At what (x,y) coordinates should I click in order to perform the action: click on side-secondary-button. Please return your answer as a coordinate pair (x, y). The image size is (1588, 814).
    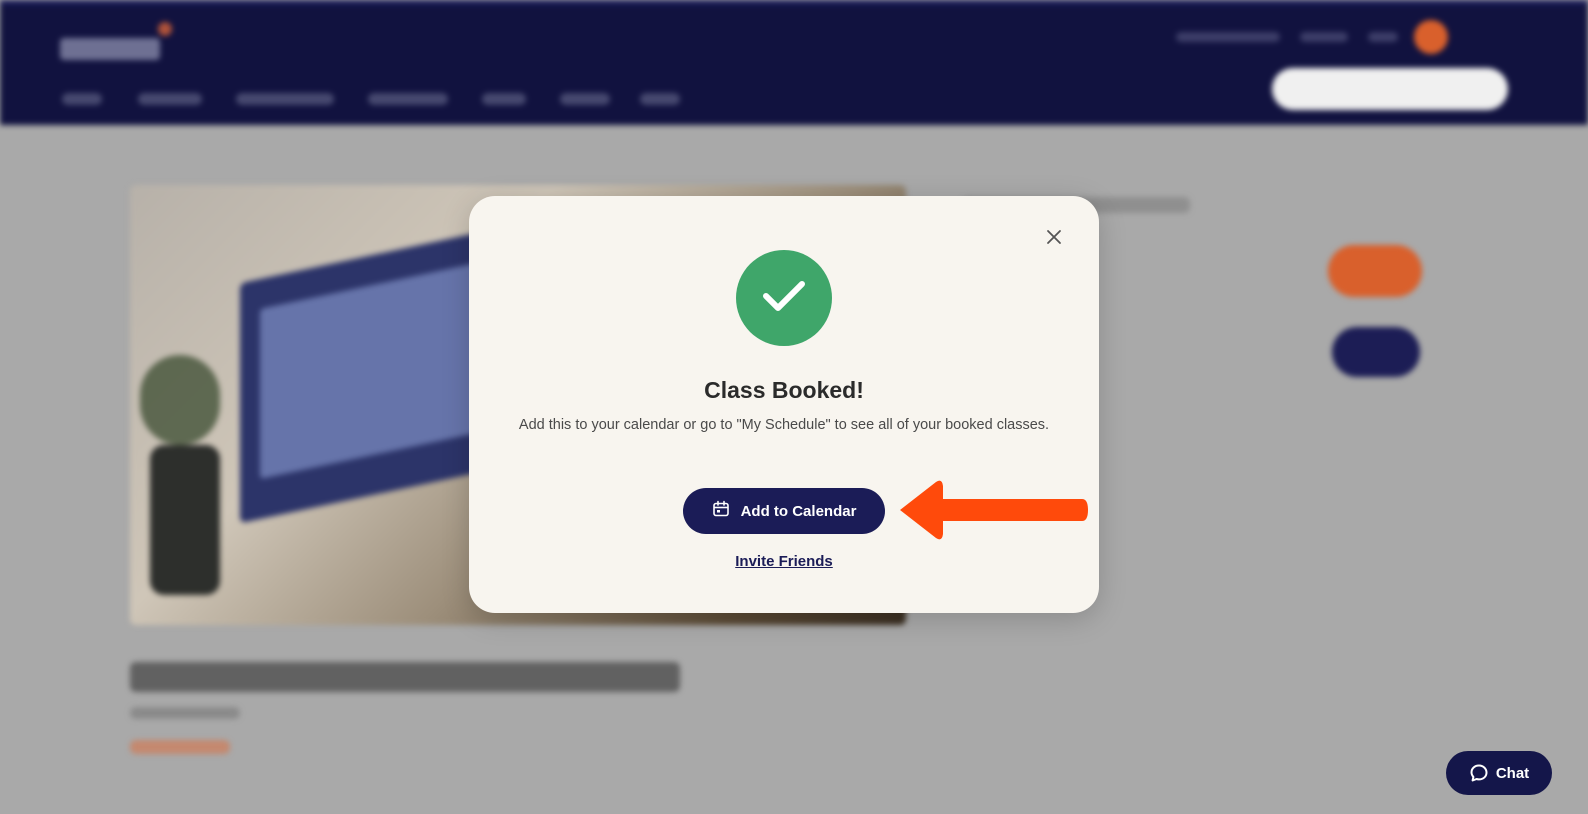
    Looking at the image, I should click on (1376, 352).